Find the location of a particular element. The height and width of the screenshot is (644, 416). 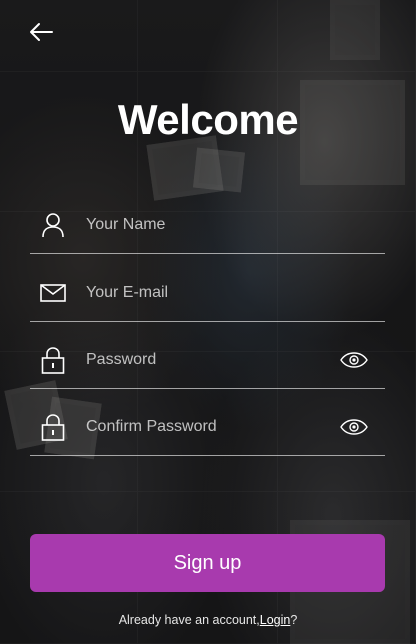

page-title: Welcome is located at coordinates (208, 119).